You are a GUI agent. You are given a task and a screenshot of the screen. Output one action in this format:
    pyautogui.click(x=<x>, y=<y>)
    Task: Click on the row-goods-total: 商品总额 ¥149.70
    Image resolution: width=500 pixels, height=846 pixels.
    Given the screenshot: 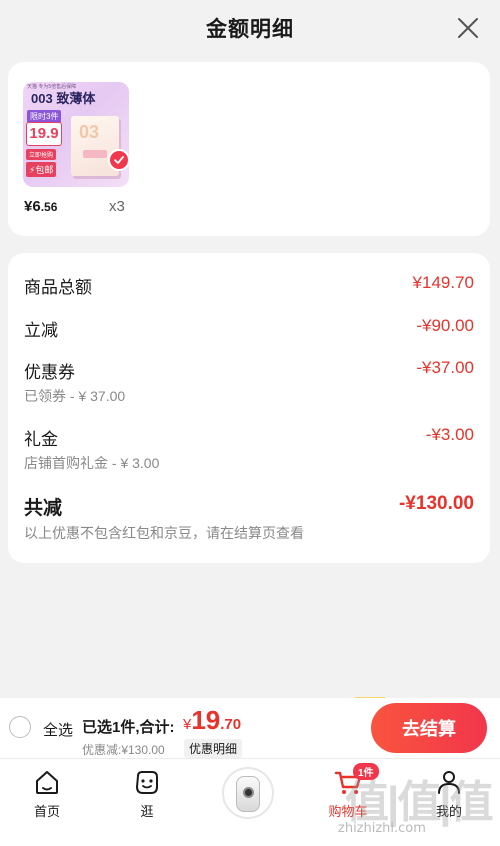 What is the action you would take?
    pyautogui.click(x=249, y=285)
    